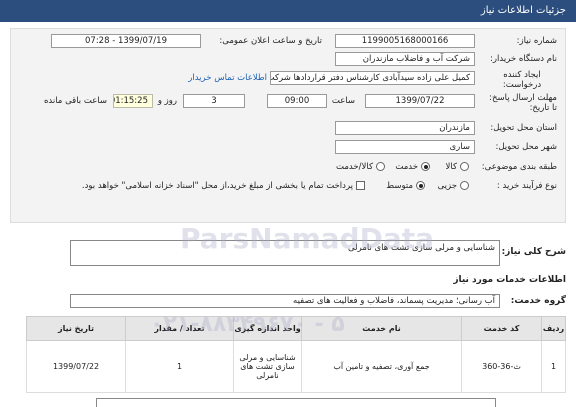  What do you see at coordinates (447, 186) in the screenshot?
I see `process-option-minor: جزیی` at bounding box center [447, 186].